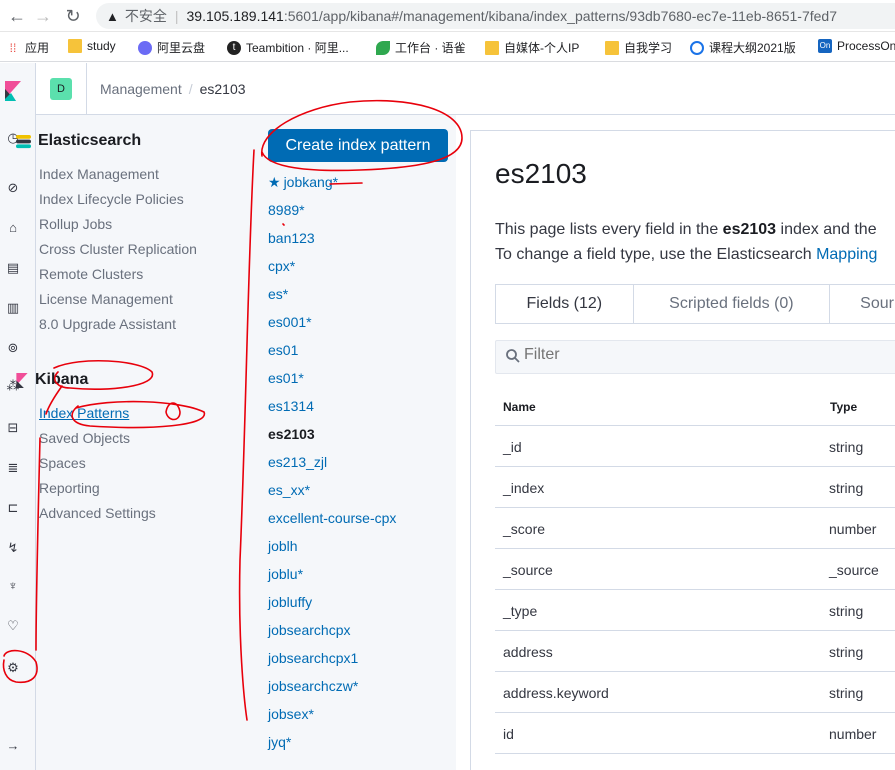  I want to click on pattern-label: jobkang*, so click(311, 182).